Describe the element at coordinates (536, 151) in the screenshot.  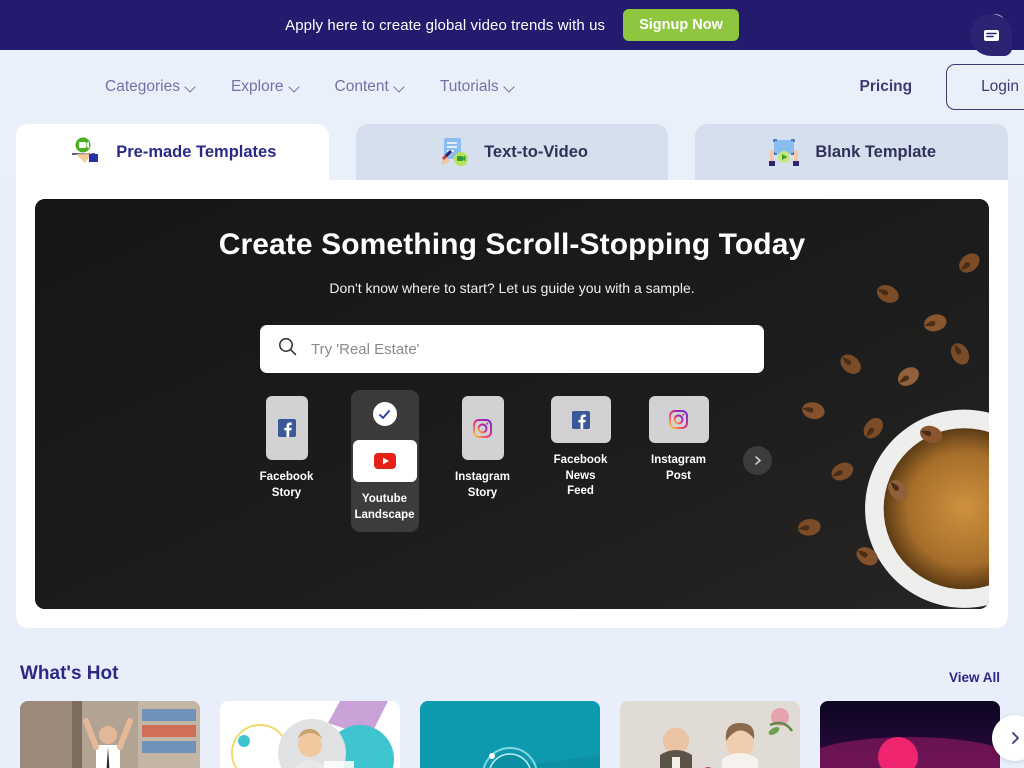
I see `tab-label: Text-to-Video` at that location.